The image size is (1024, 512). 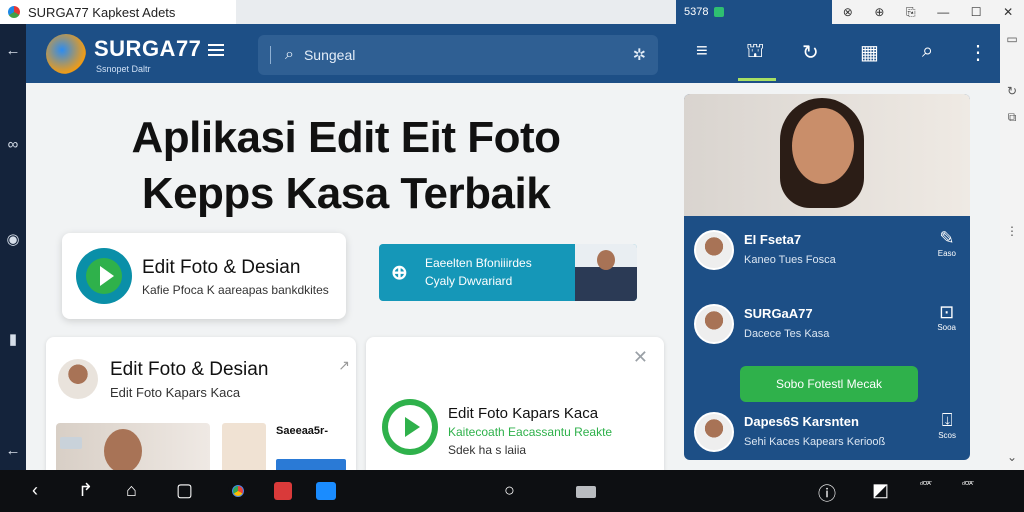 What do you see at coordinates (66, 54) in the screenshot?
I see `site-logo` at bounding box center [66, 54].